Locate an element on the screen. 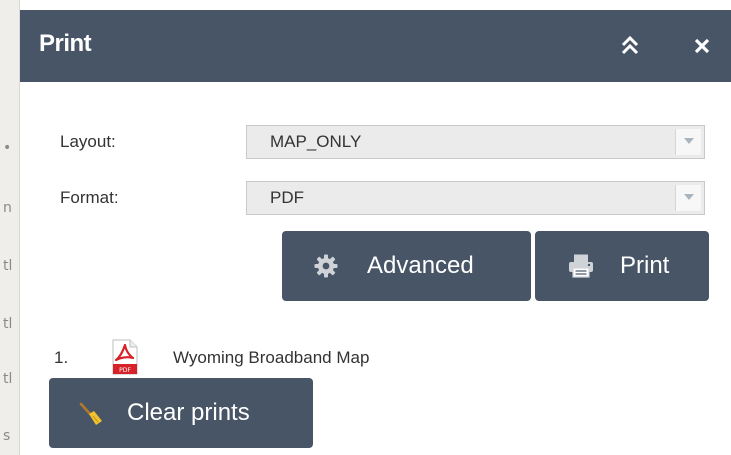 This screenshot has width=731, height=455. print-button: Print is located at coordinates (622, 266).